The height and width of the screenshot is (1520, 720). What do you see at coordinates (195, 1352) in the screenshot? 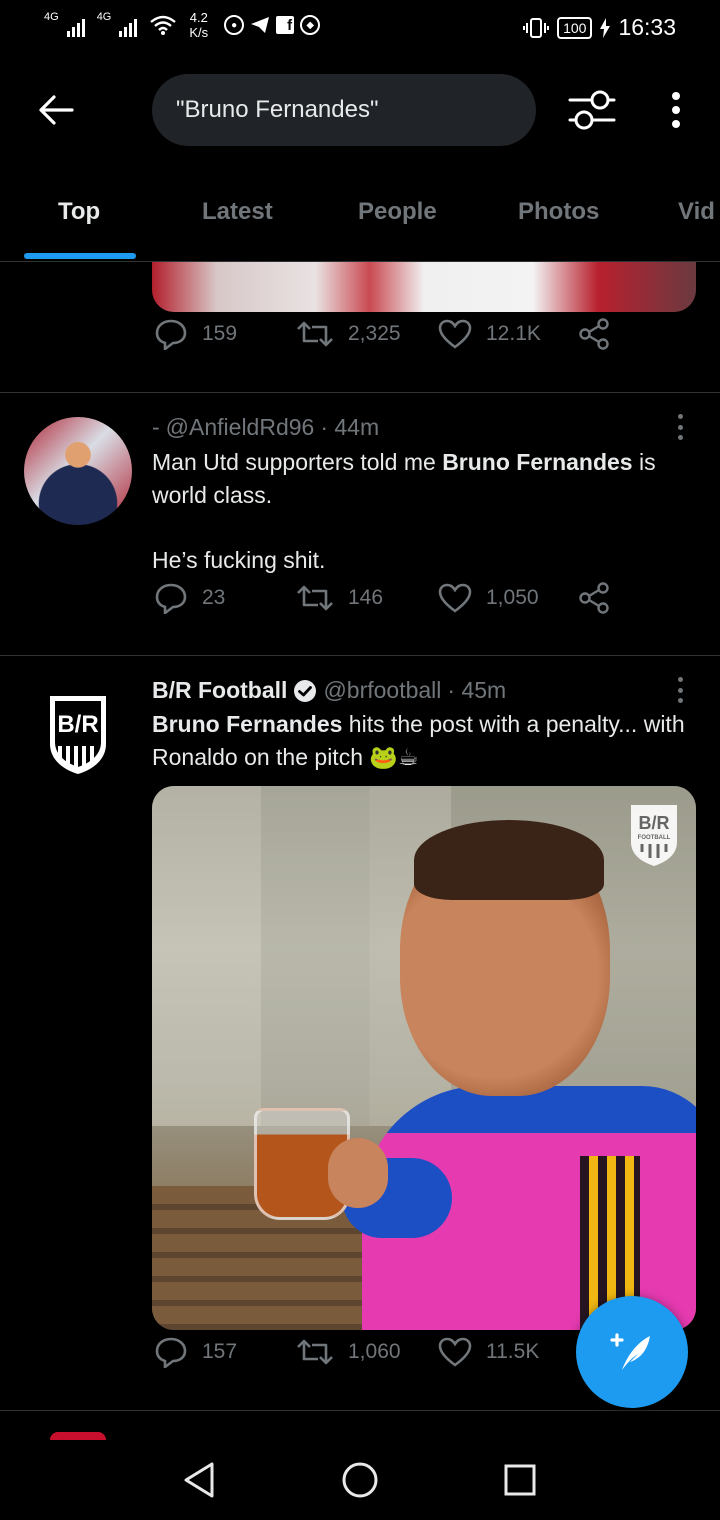
I see `reply-button: 157` at bounding box center [195, 1352].